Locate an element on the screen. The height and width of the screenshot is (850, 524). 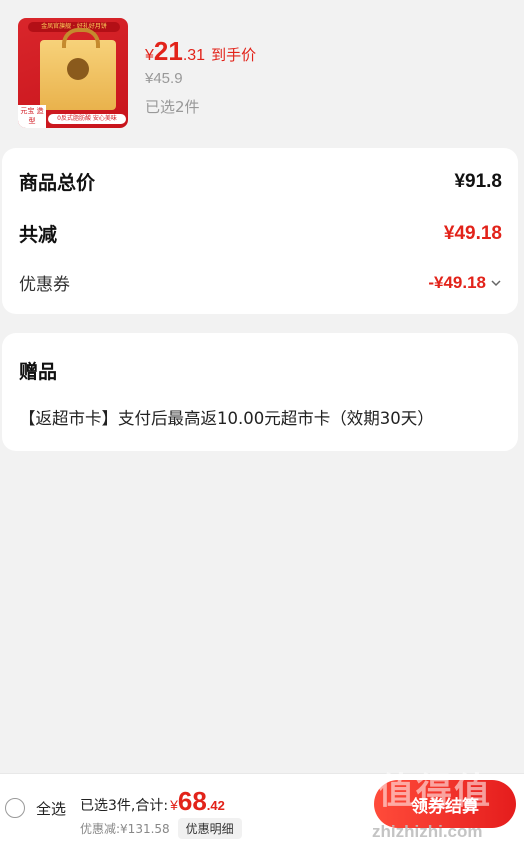
total-line: 已选3件,合计: ¥68.42 is located at coordinates (152, 801).